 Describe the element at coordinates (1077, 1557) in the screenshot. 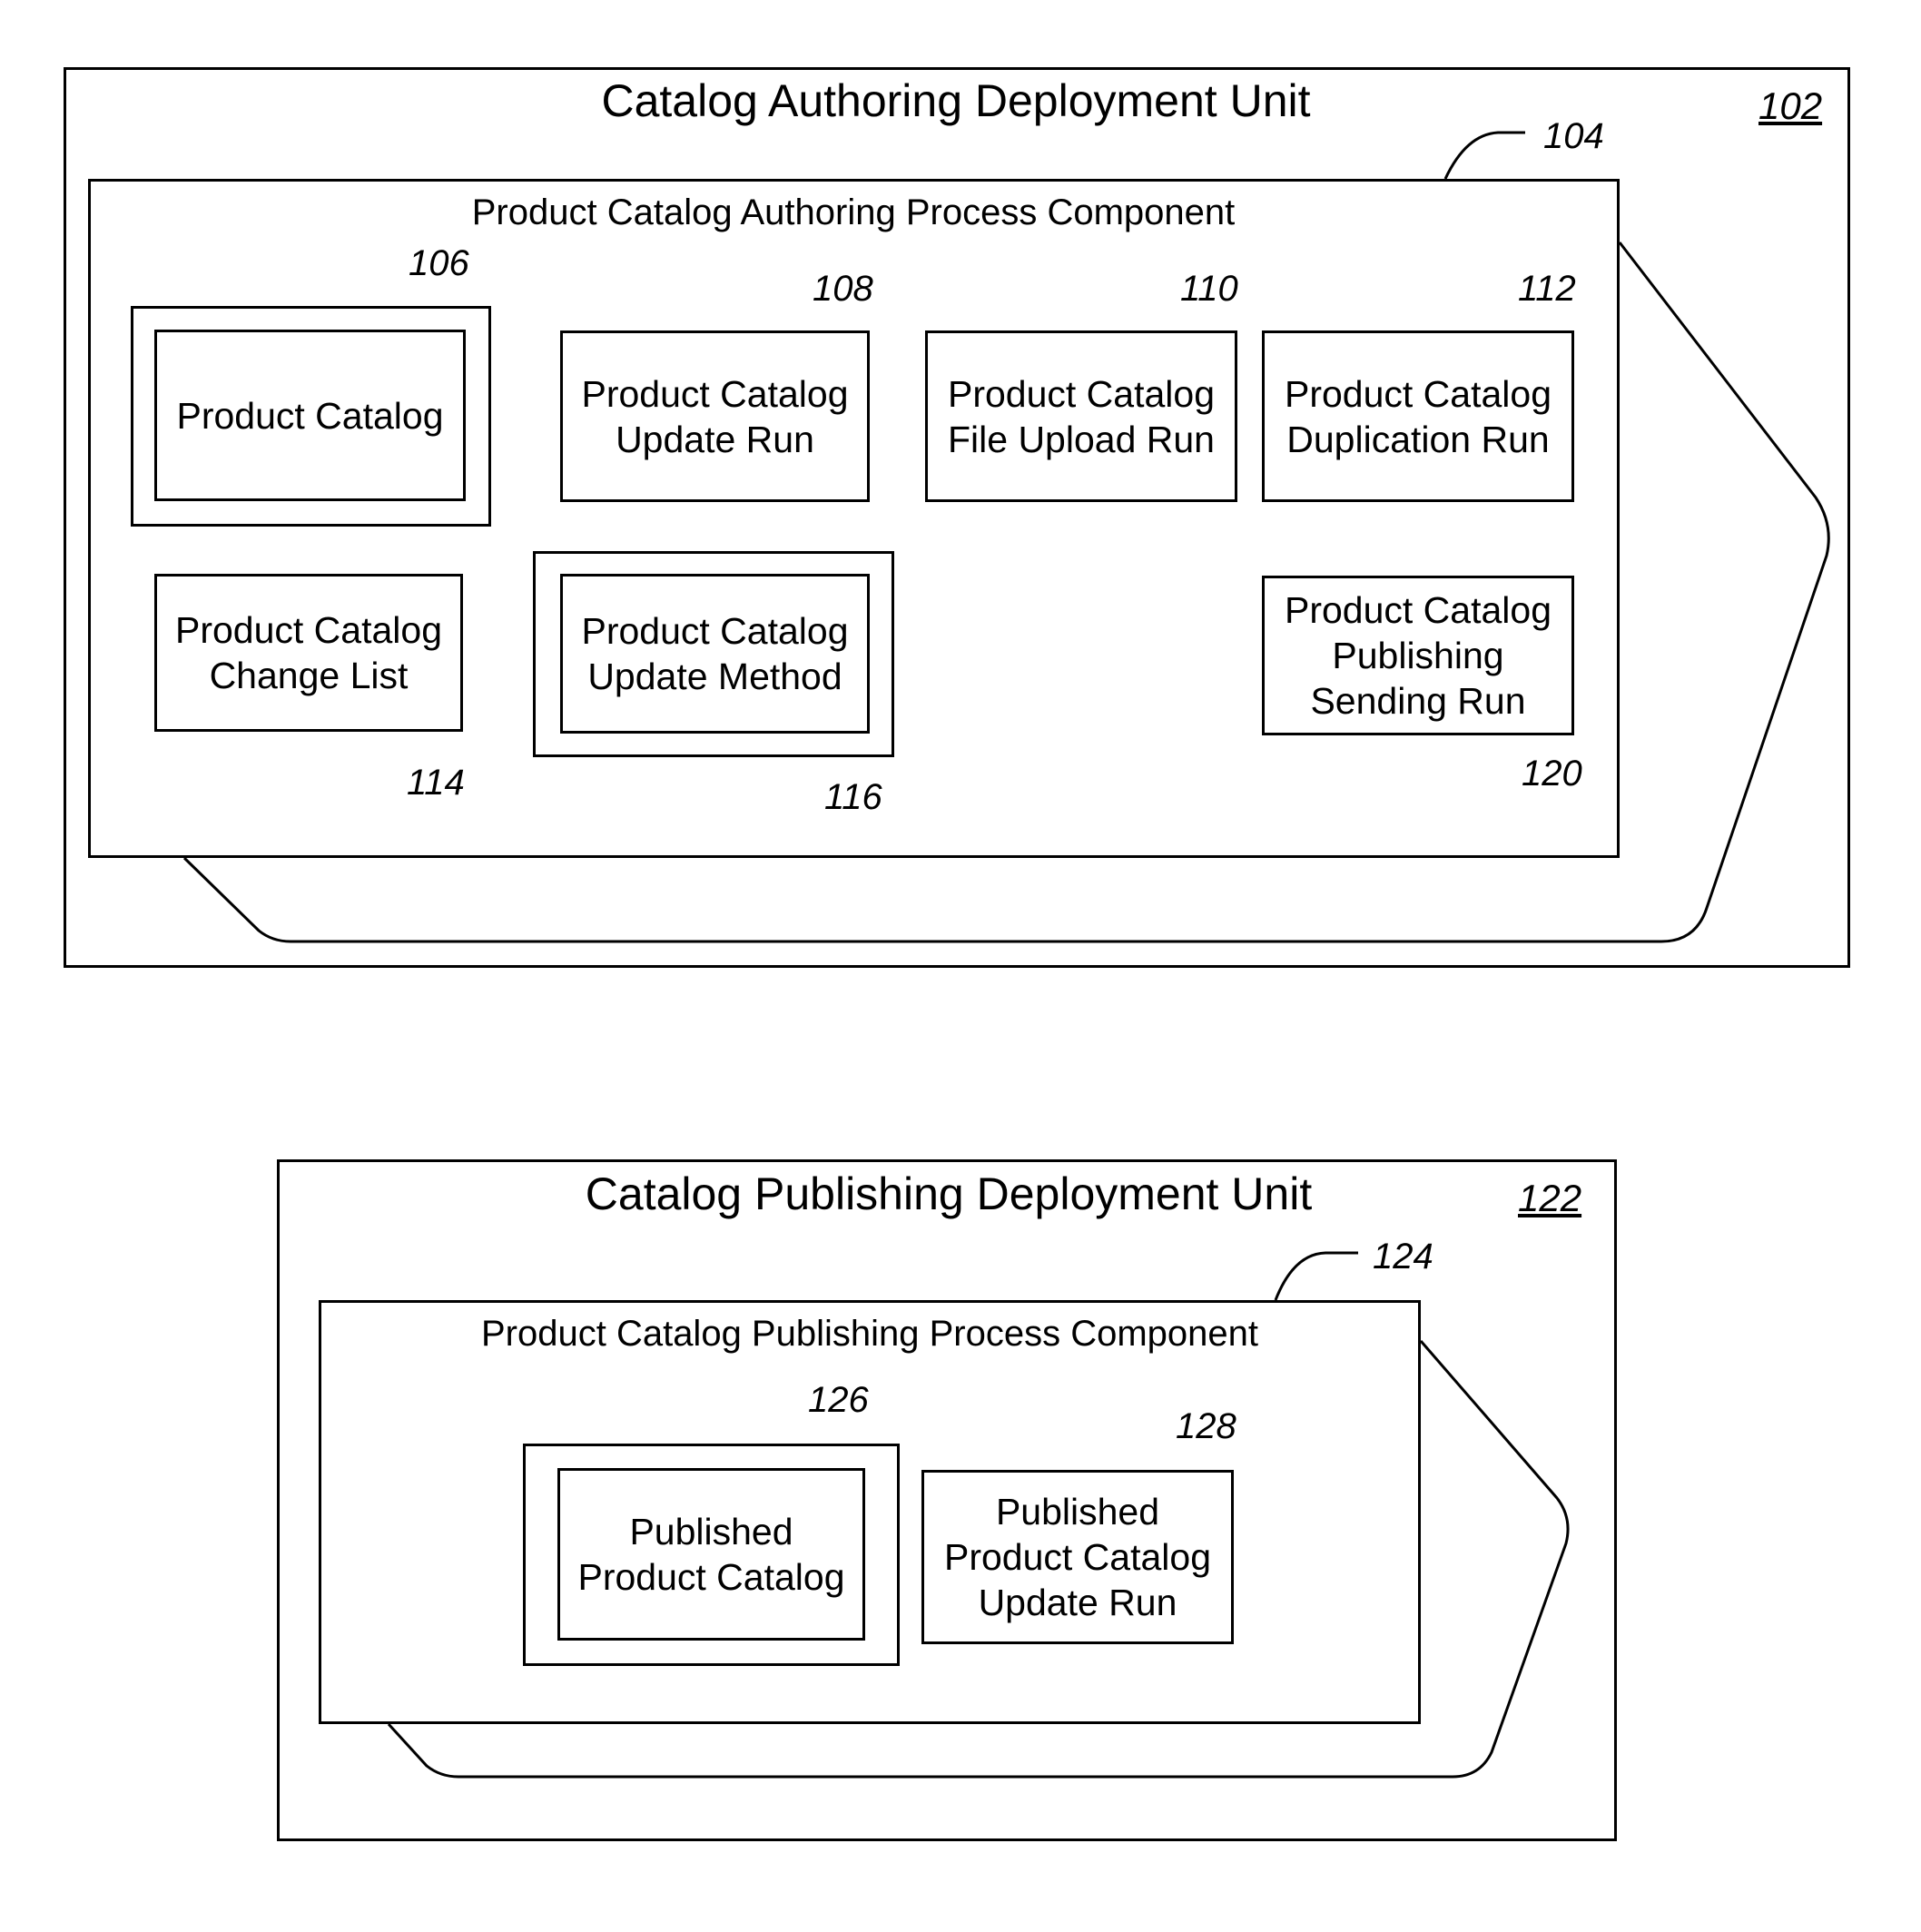

I see `process-published-update-run: Published Product Catalog Update Run` at that location.